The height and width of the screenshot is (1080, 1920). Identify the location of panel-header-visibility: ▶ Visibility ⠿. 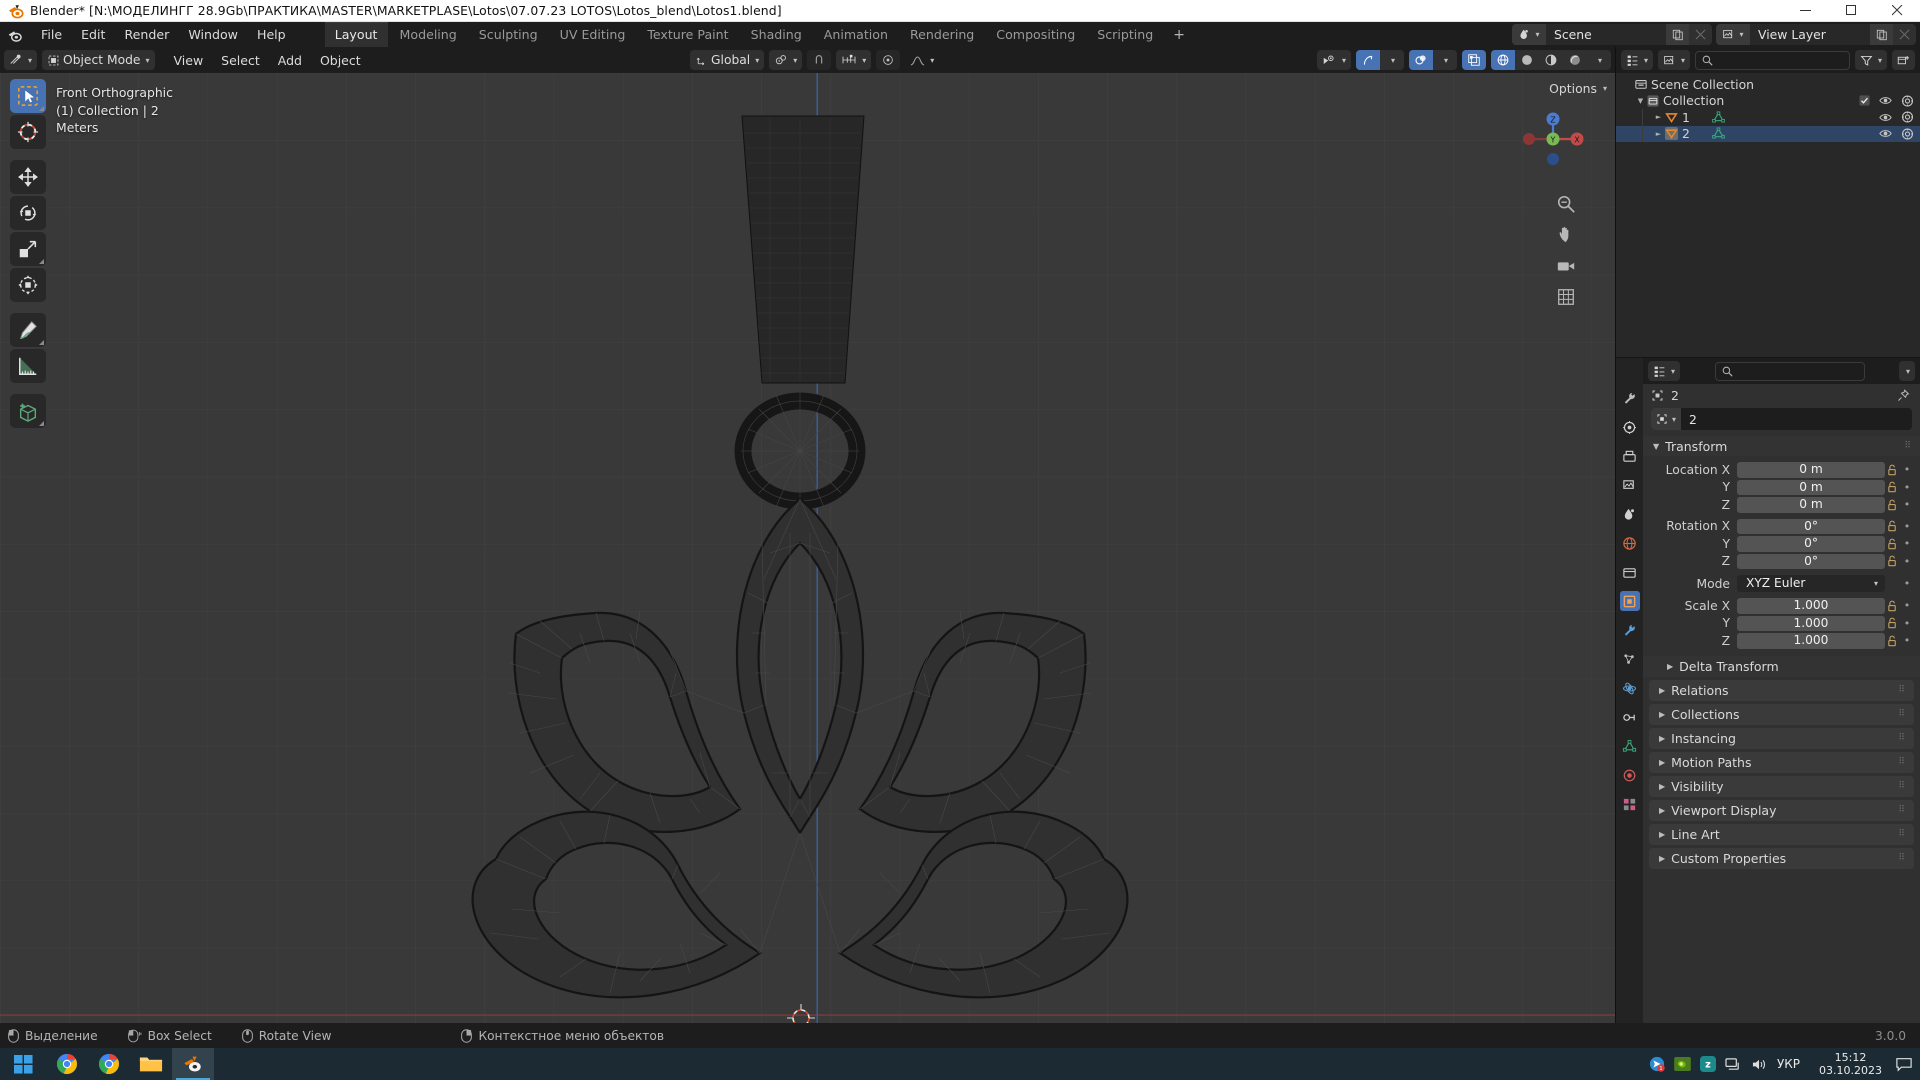
(1781, 786).